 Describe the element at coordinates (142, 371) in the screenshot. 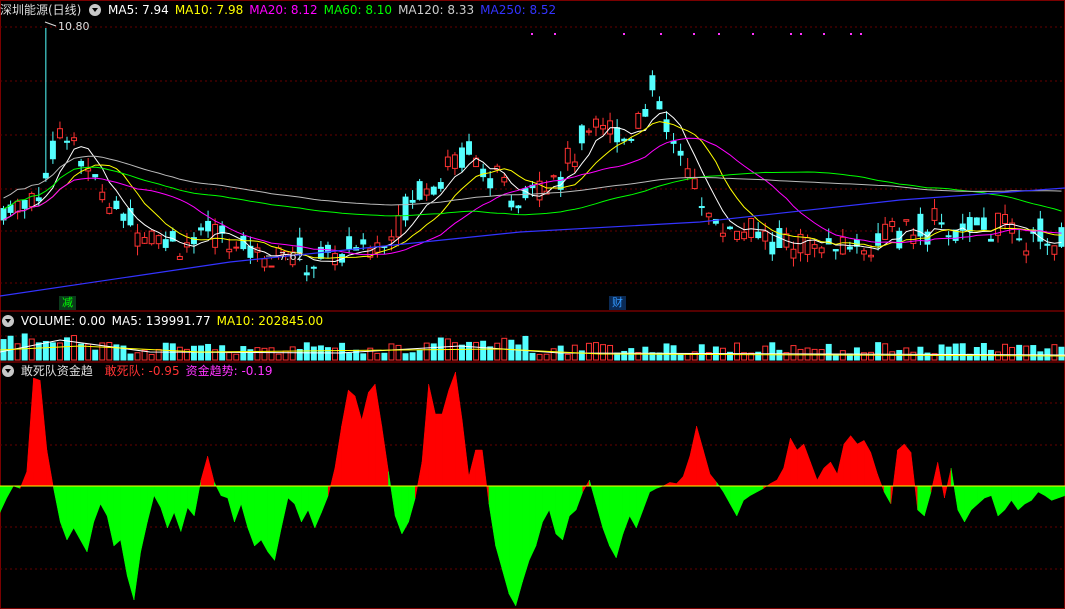

I see `indicator-panel-header: 敢死队资金趋 敢死队: -0.95 资金趋势: -0.19` at that location.